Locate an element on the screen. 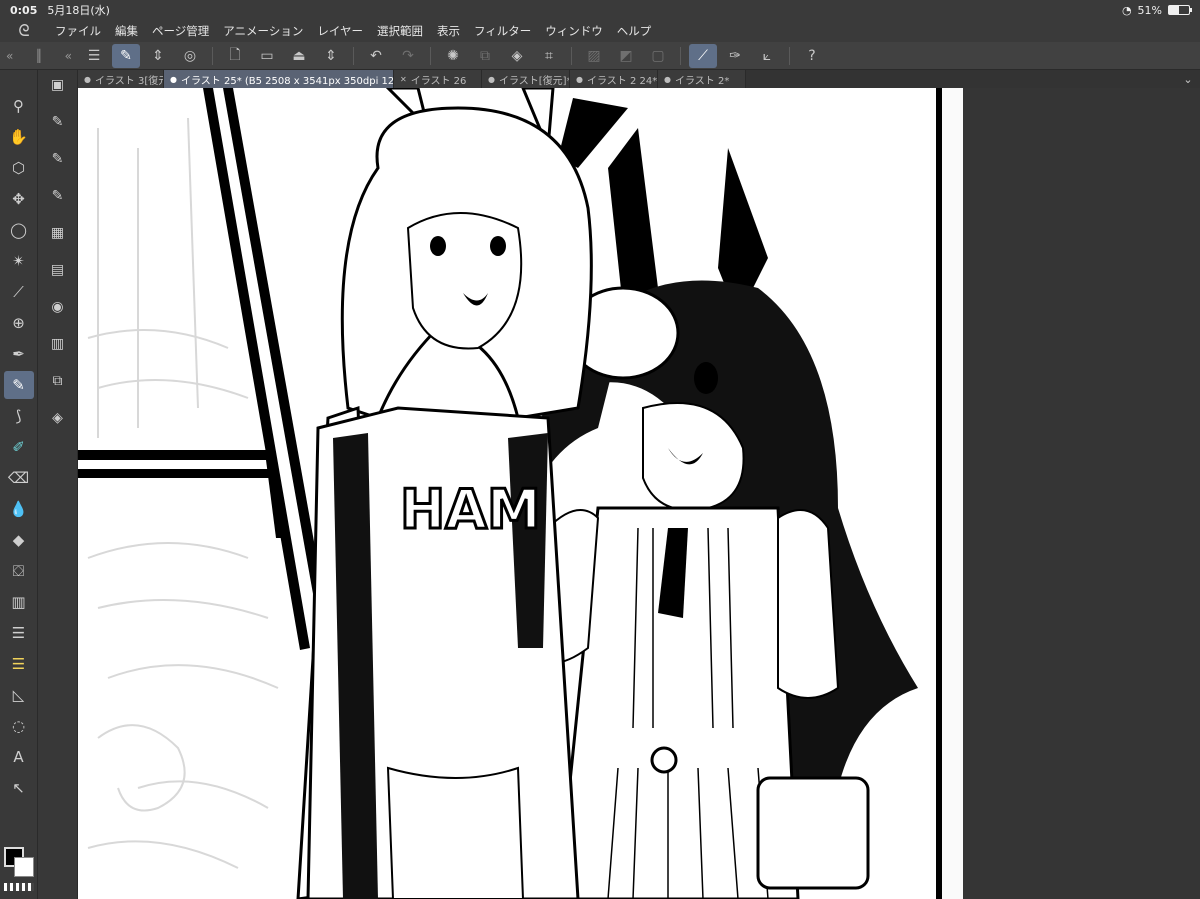 The width and height of the screenshot is (1200, 899). fill-tool-icon: ◆ is located at coordinates (19, 540).